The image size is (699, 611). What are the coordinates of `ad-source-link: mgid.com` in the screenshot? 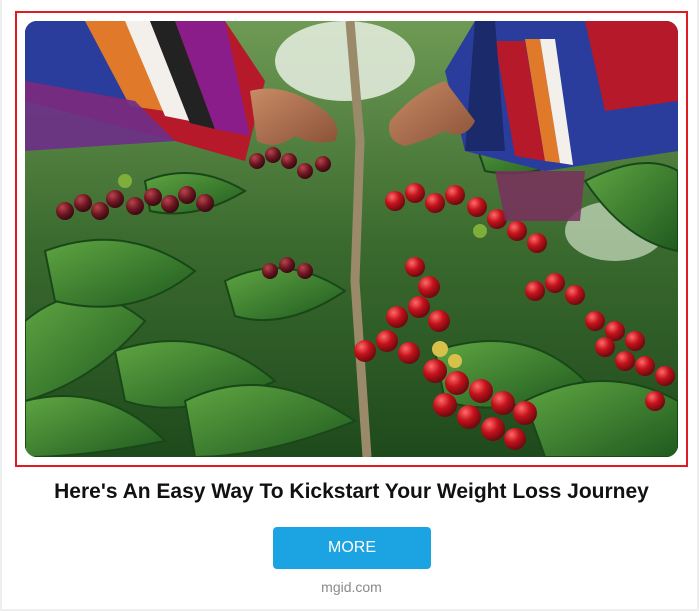 It's located at (350, 587).